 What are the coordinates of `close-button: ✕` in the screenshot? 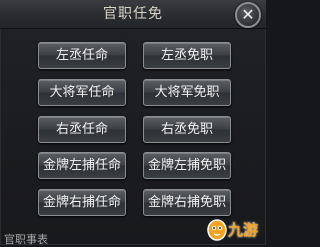 It's located at (248, 15).